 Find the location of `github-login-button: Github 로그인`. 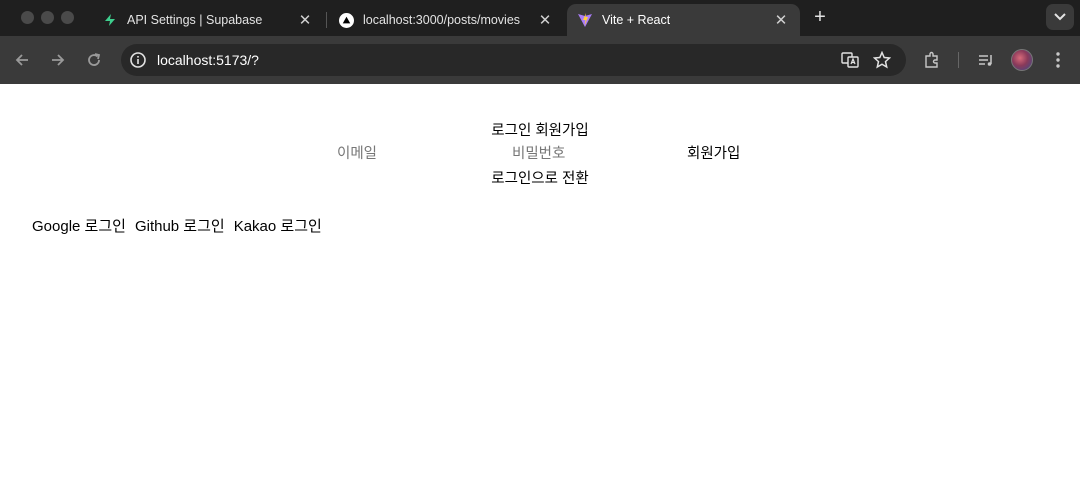

github-login-button: Github 로그인 is located at coordinates (180, 225).